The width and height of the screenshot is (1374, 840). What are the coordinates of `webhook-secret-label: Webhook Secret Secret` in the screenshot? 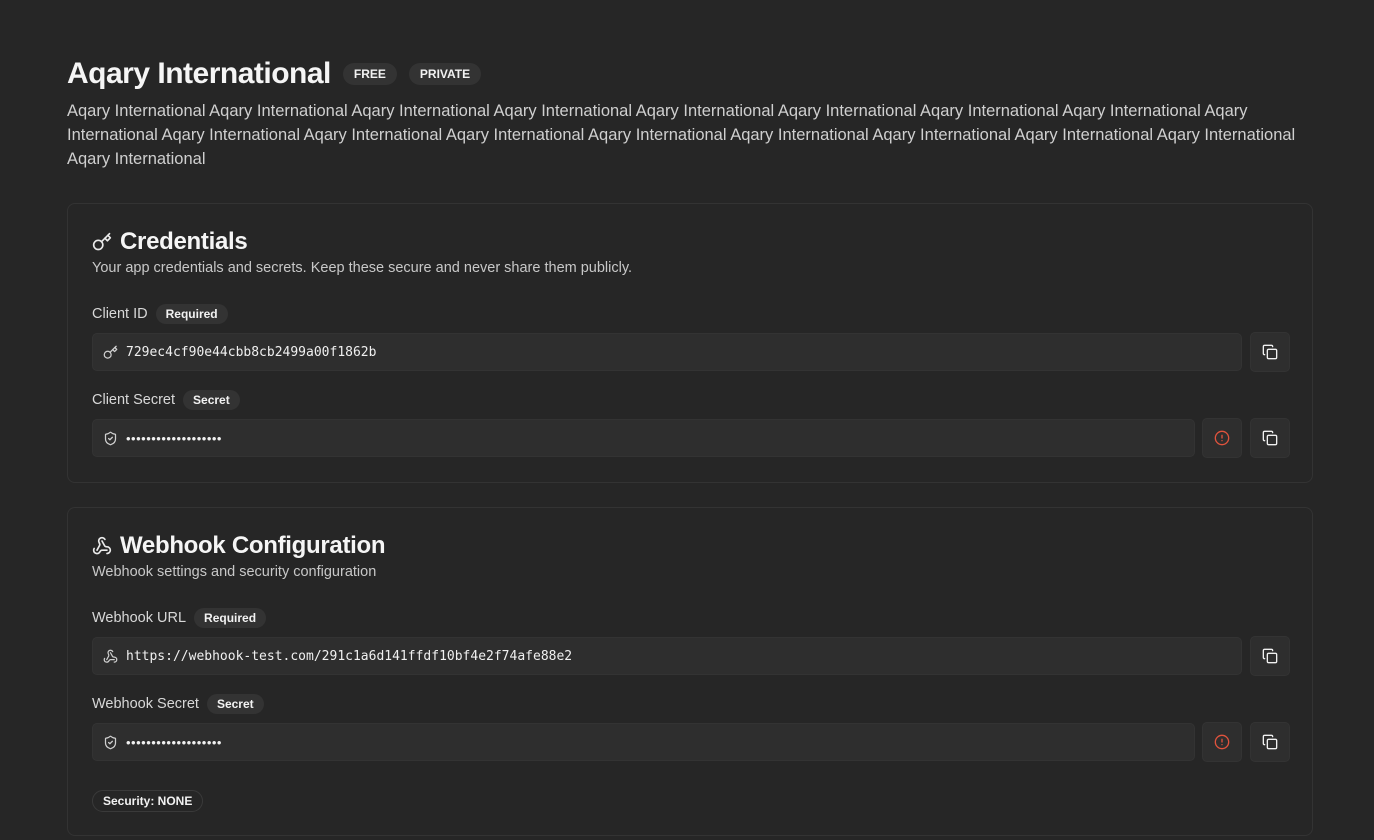 It's located at (178, 704).